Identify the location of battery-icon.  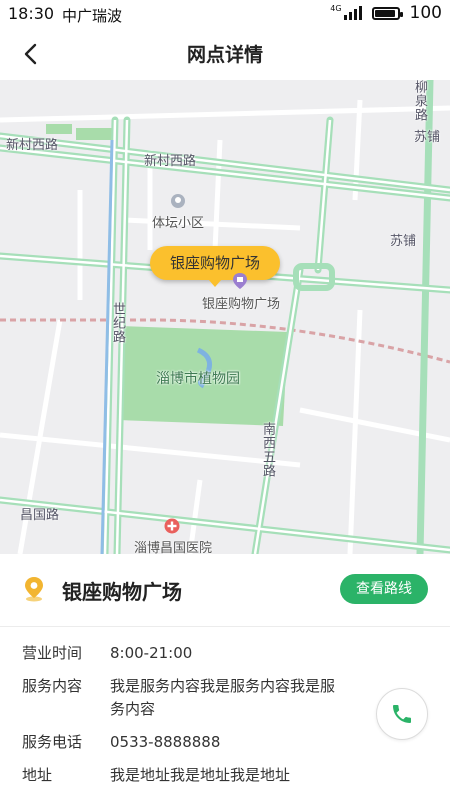
(387, 13).